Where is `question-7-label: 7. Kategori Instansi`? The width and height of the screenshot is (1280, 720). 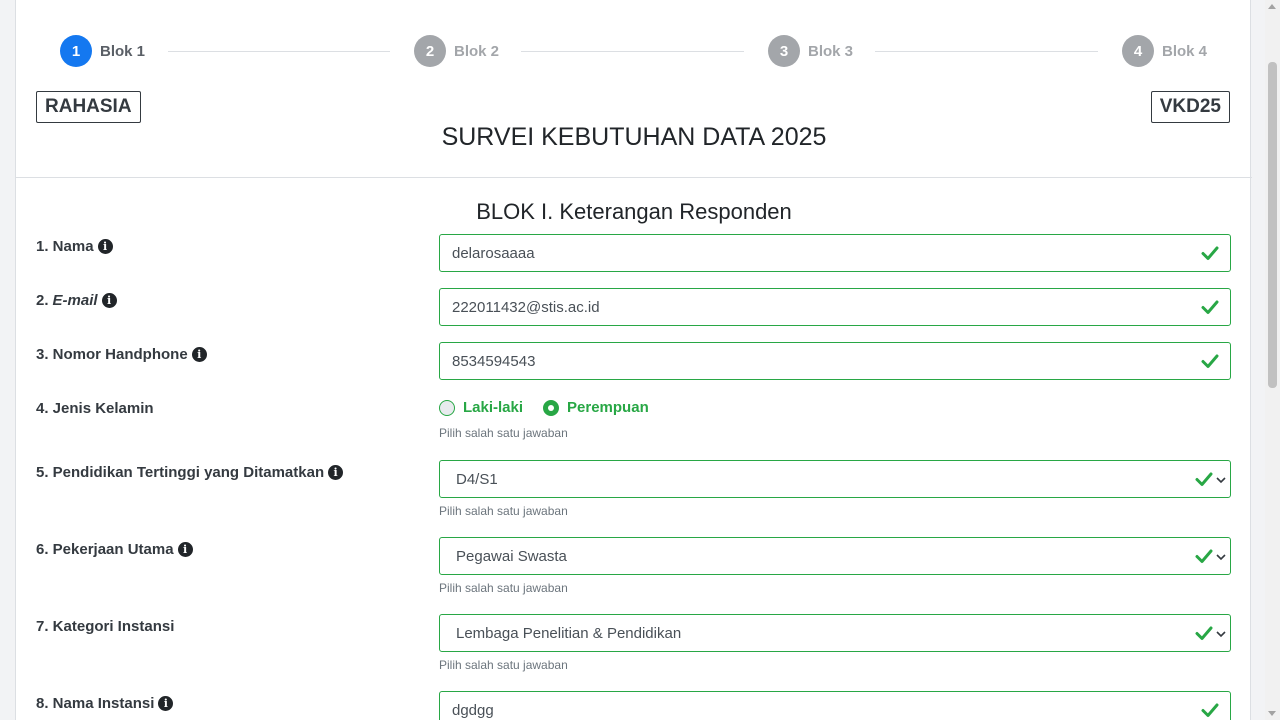 question-7-label: 7. Kategori Instansi is located at coordinates (105, 626).